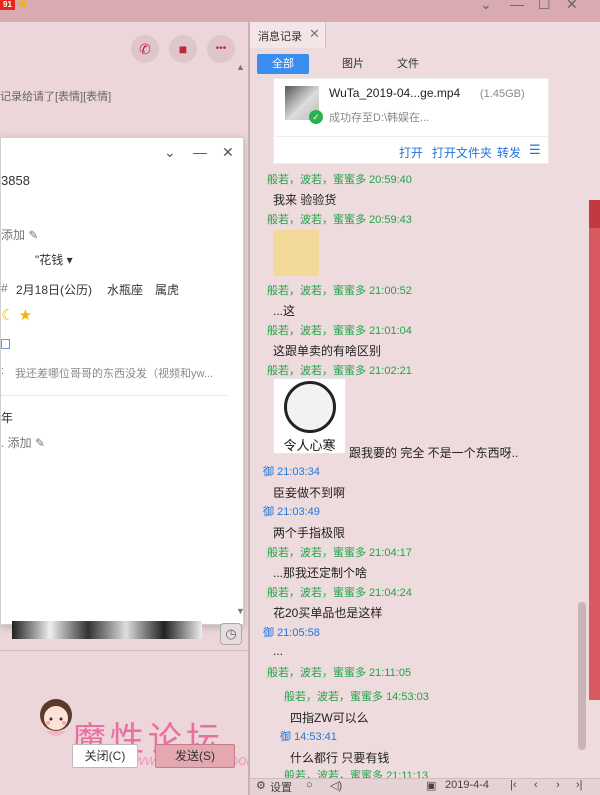  What do you see at coordinates (339, 593) in the screenshot?
I see `message-header: 般若，波若，蜜蜜多 21:04:24` at bounding box center [339, 593].